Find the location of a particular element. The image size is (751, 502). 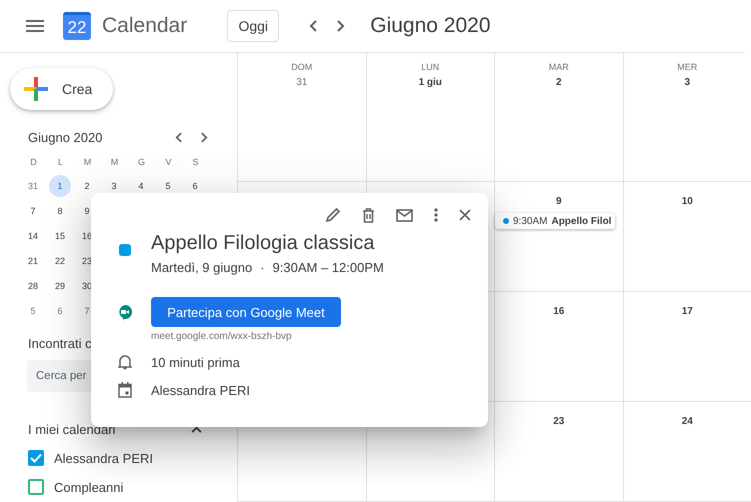

weekday-label: DOM is located at coordinates (301, 67).